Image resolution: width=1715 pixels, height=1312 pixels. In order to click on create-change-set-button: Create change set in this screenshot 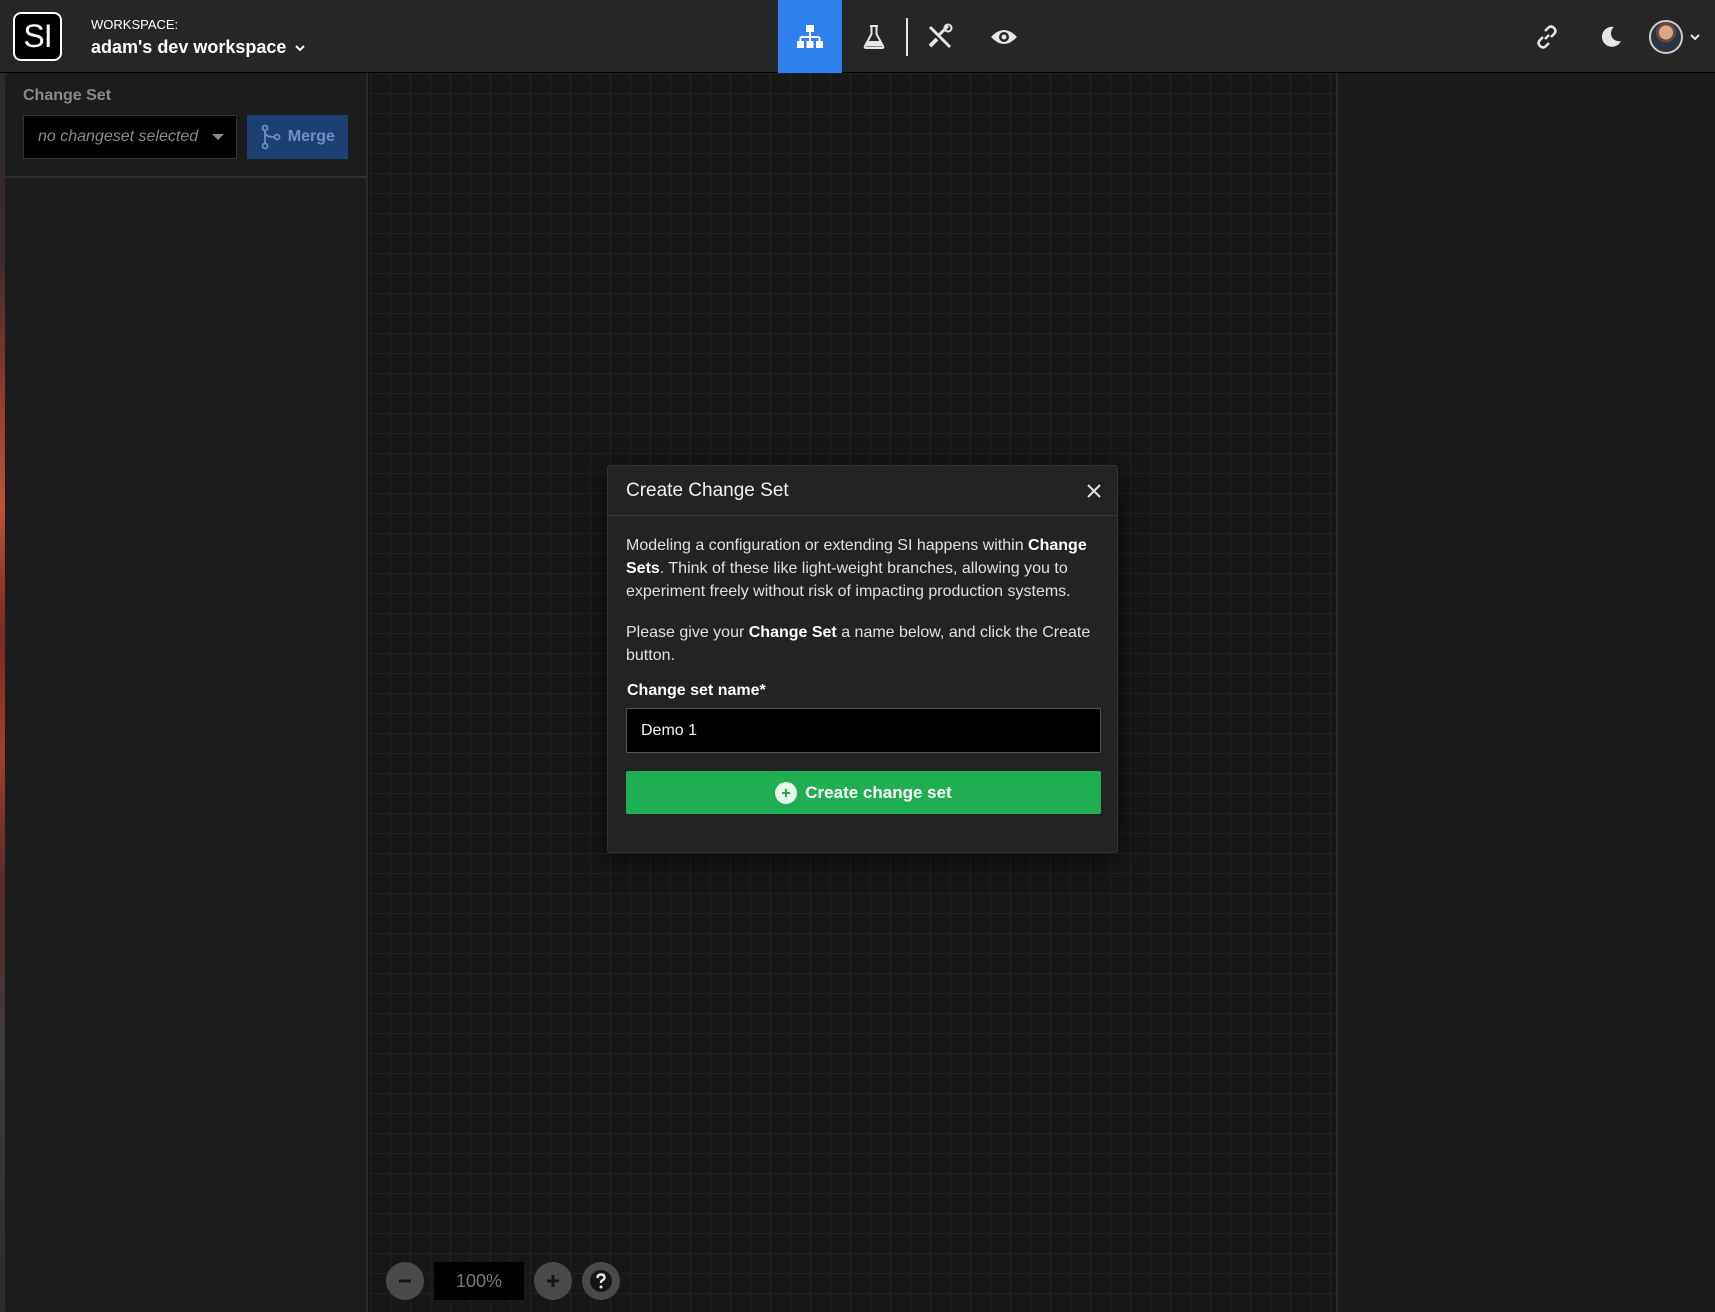, I will do `click(863, 792)`.